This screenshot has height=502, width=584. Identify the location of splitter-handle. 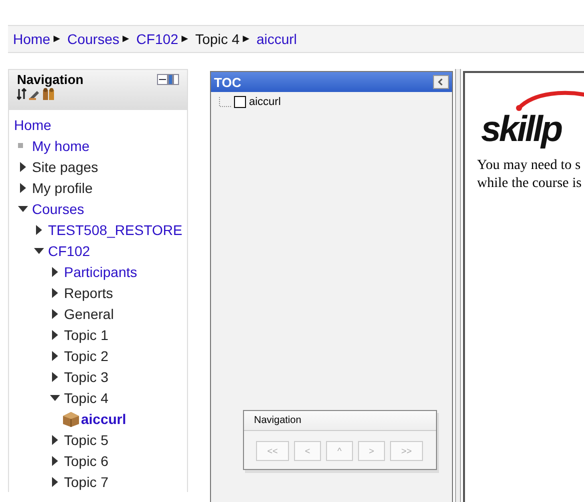
(458, 285).